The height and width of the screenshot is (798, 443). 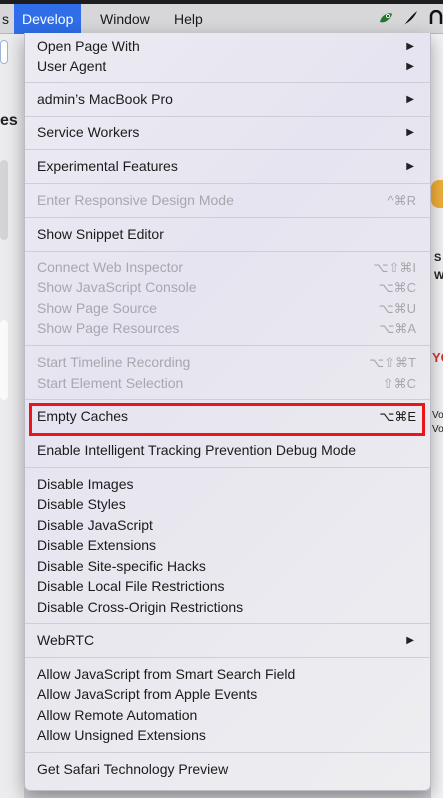 What do you see at coordinates (121, 566) in the screenshot?
I see `menu-item-label: Disable Site-specific Hacks` at bounding box center [121, 566].